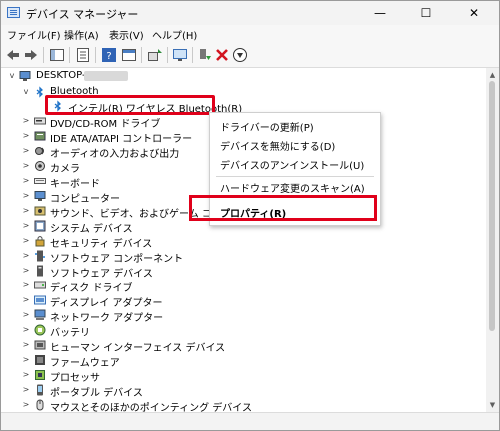 The height and width of the screenshot is (431, 500). I want to click on network-adapter-icon, so click(40, 315).